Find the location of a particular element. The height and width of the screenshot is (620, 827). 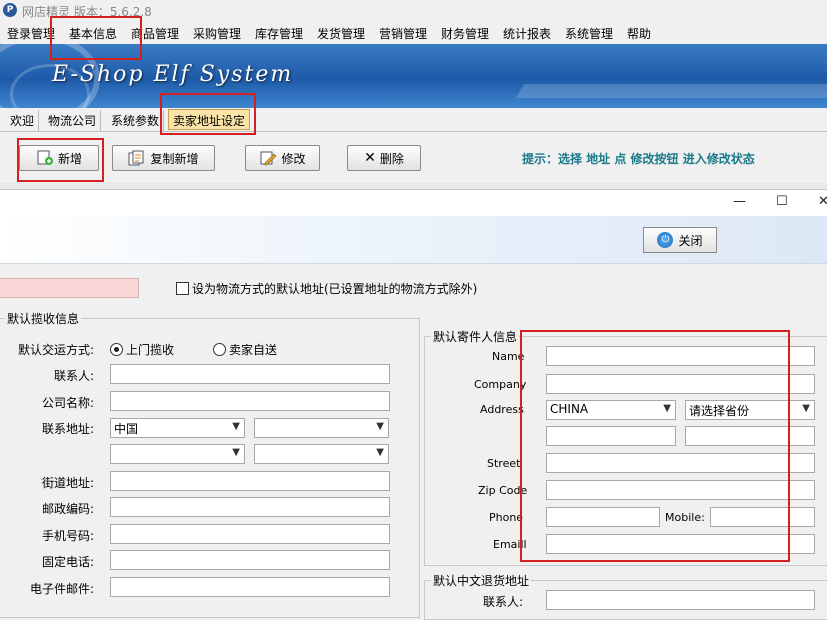

sender-province-select: 请选择省份 ▼ is located at coordinates (750, 410).